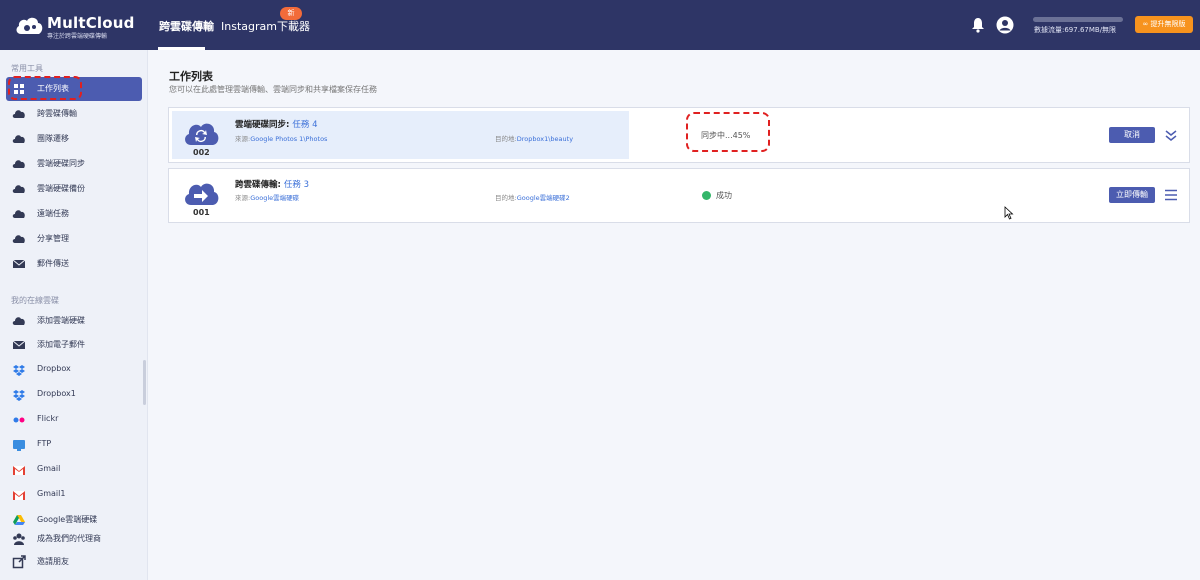 The height and width of the screenshot is (580, 1200). Describe the element at coordinates (54, 368) in the screenshot. I see `sidebar-item-label: Dropbox` at that location.